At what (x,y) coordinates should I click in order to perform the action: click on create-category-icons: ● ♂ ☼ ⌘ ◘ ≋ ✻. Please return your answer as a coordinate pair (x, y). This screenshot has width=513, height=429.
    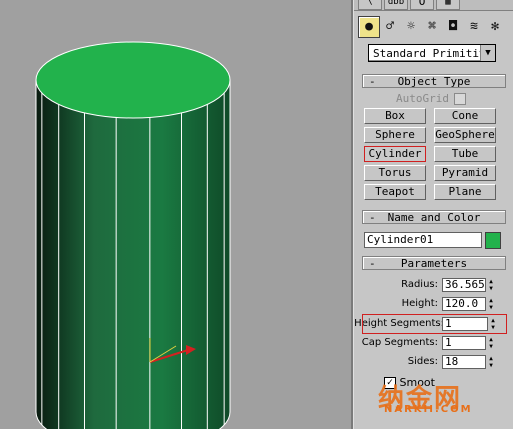
    Looking at the image, I should click on (433, 27).